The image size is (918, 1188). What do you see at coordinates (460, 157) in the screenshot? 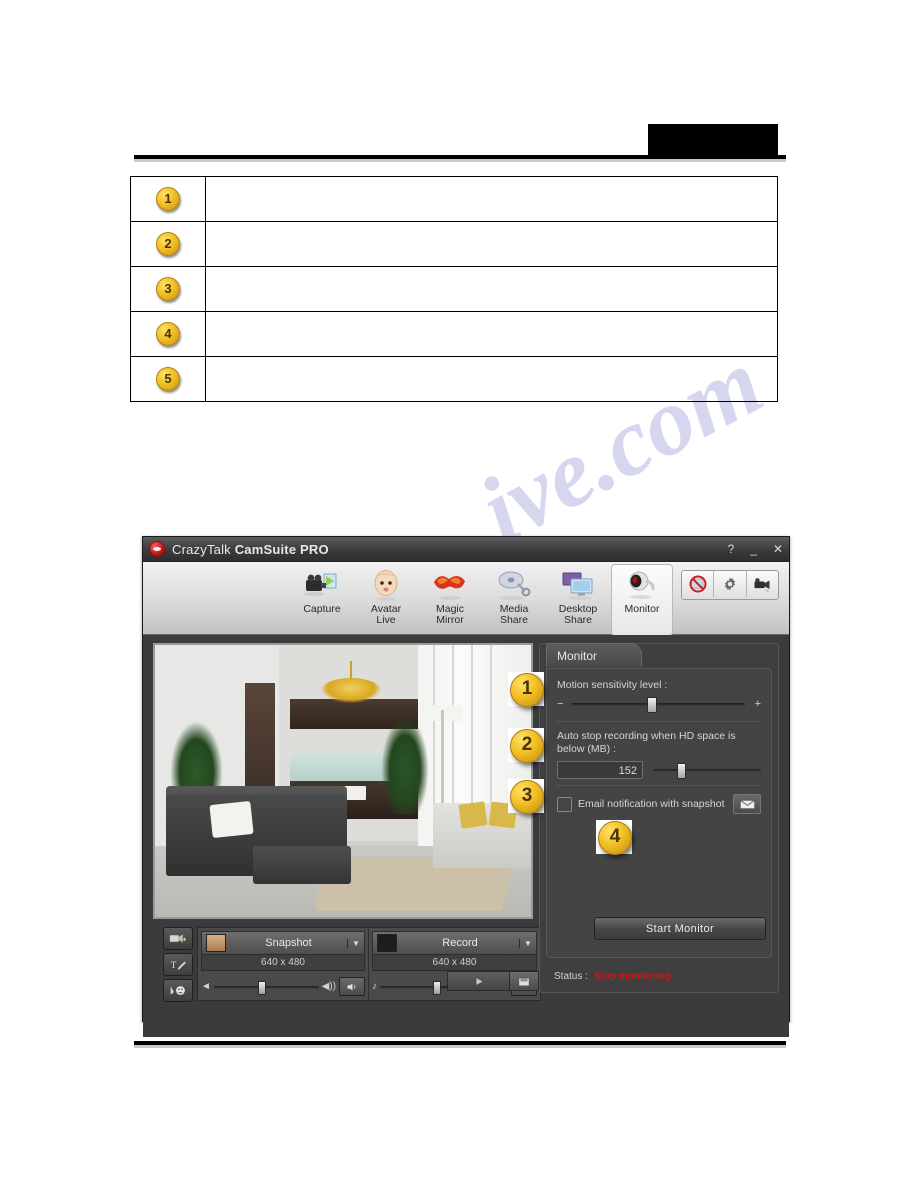
I see `header-rule` at bounding box center [460, 157].